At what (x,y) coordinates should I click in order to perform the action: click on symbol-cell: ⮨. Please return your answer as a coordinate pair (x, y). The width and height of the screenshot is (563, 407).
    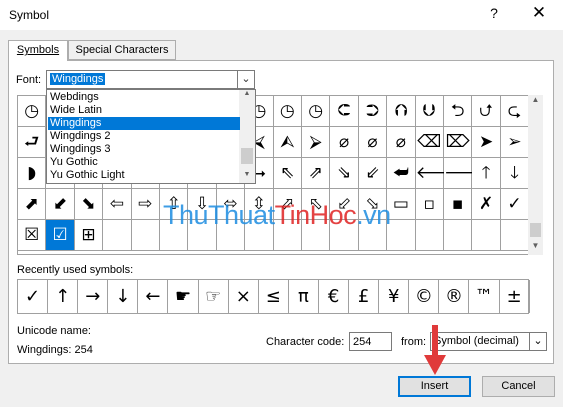
    Looking at the image, I should click on (401, 173).